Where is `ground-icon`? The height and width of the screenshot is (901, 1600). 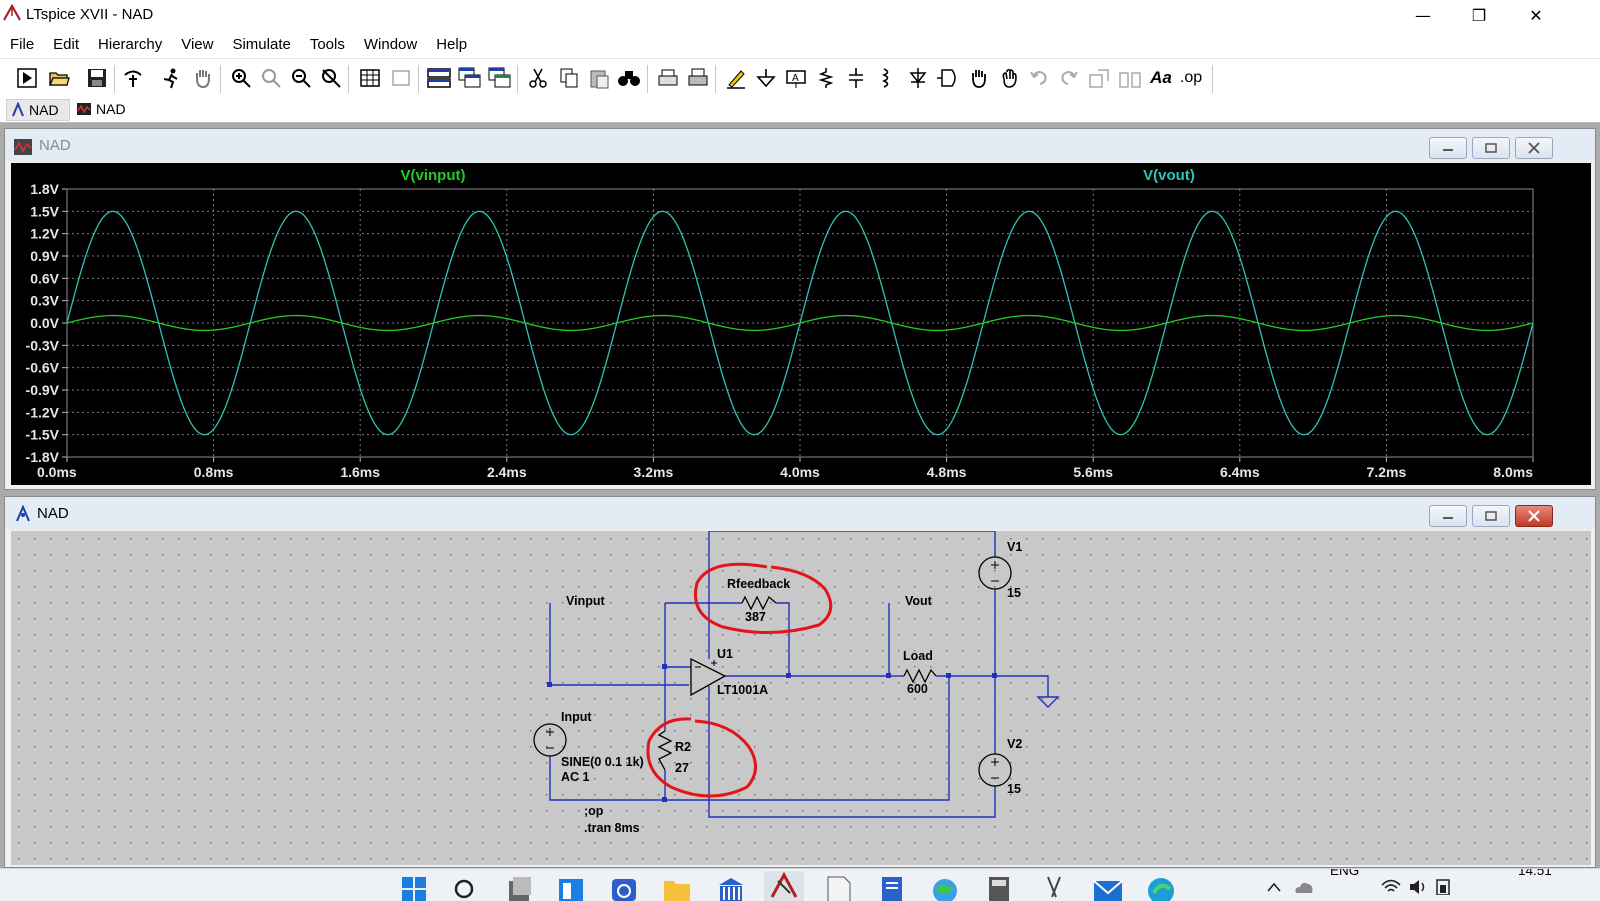
ground-icon is located at coordinates (766, 78).